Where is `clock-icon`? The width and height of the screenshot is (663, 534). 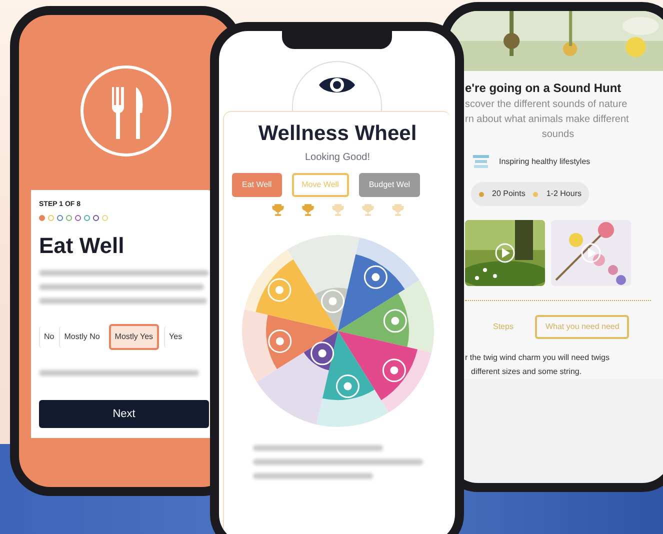
clock-icon is located at coordinates (535, 194).